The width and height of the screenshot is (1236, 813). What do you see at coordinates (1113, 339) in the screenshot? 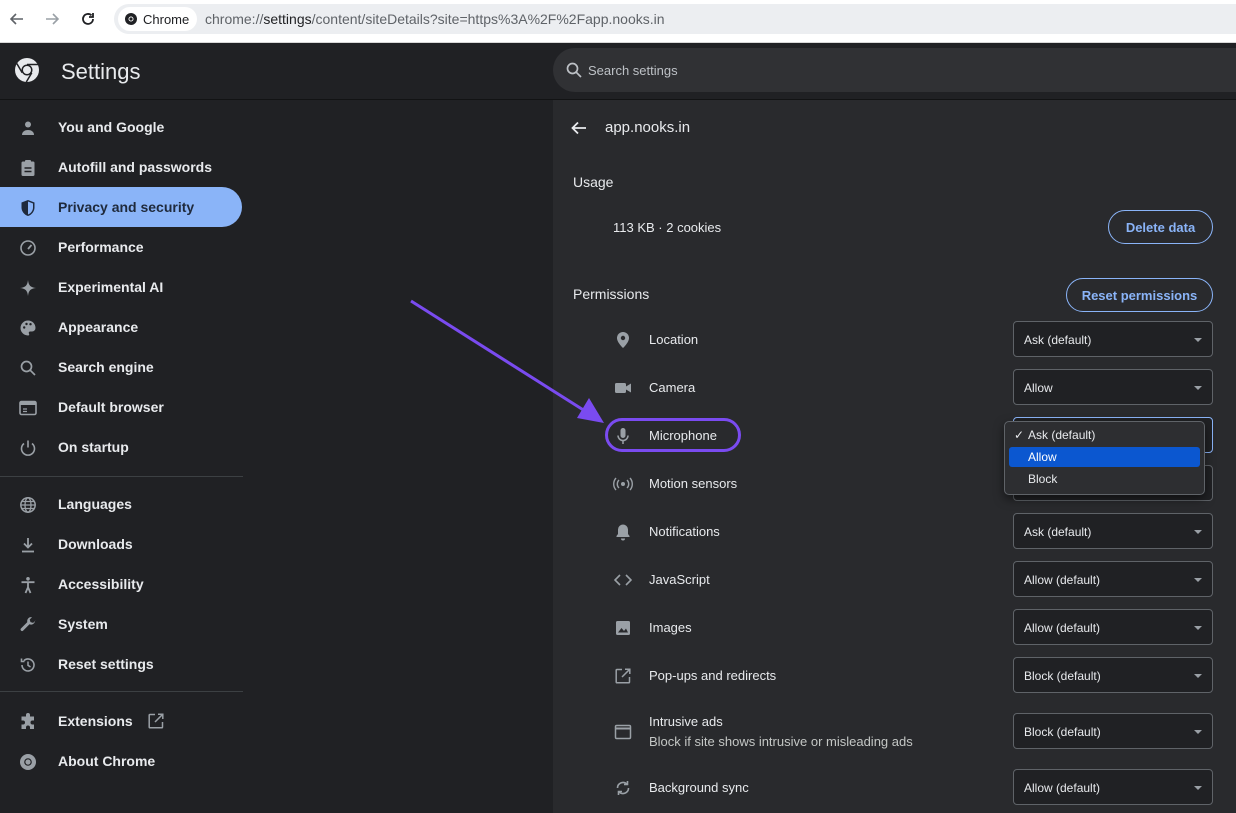
I see `location-select: Ask (default)` at bounding box center [1113, 339].